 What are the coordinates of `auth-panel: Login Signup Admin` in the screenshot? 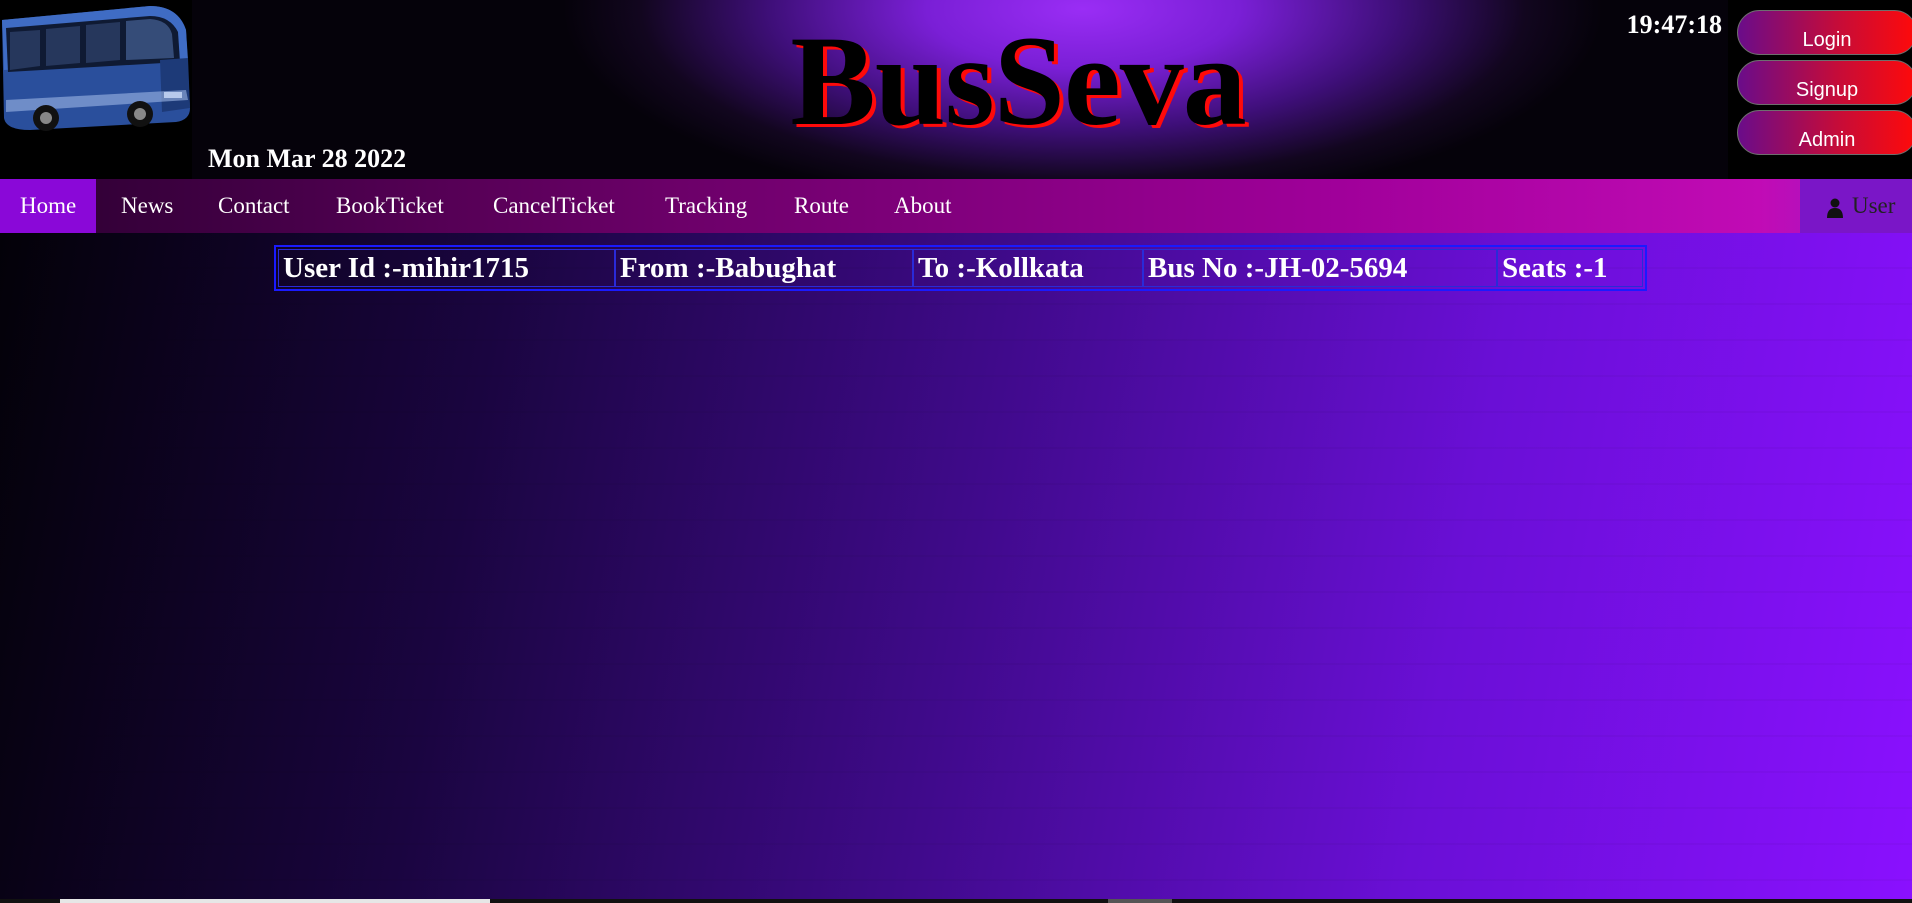 It's located at (1820, 89).